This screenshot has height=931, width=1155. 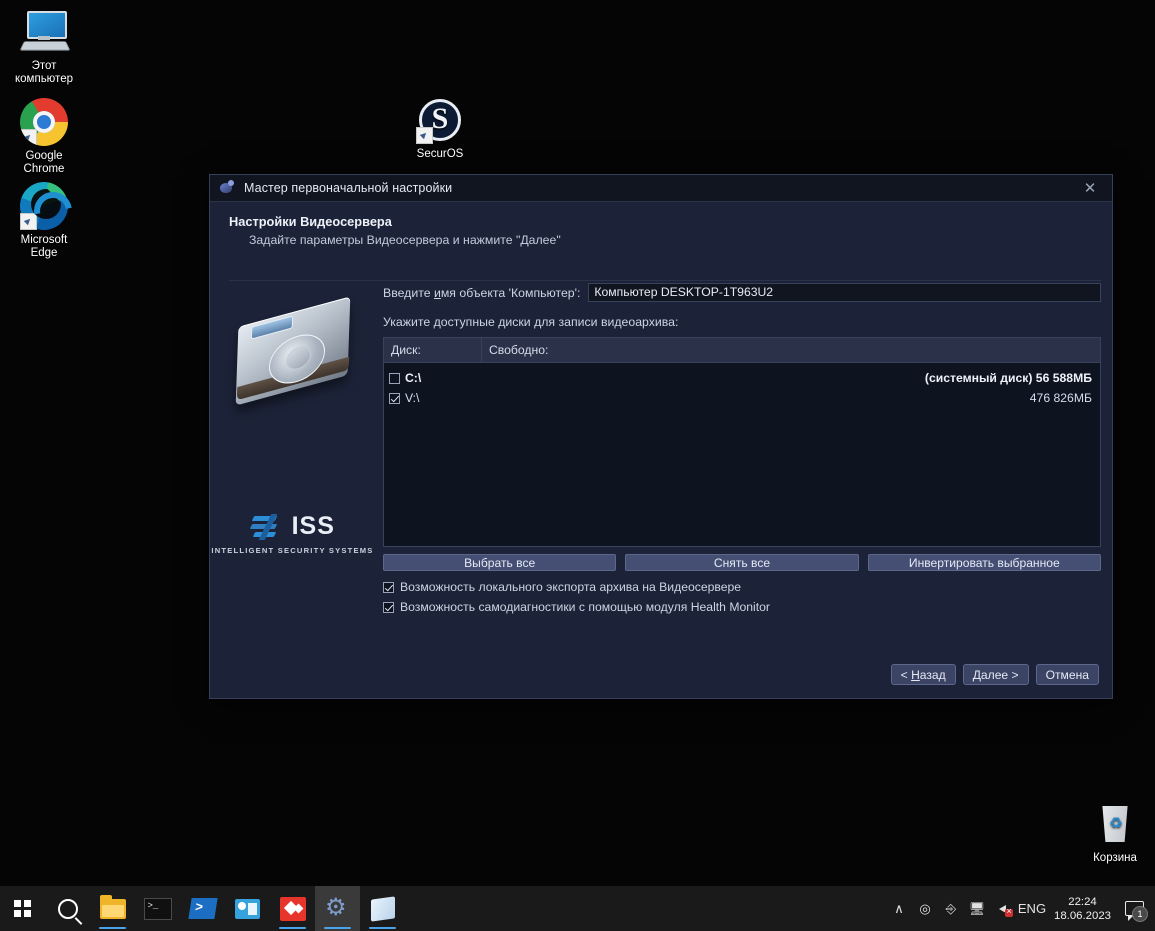 I want to click on disk-free-space: (системный диск) 56 588МБ, so click(x=1008, y=378).